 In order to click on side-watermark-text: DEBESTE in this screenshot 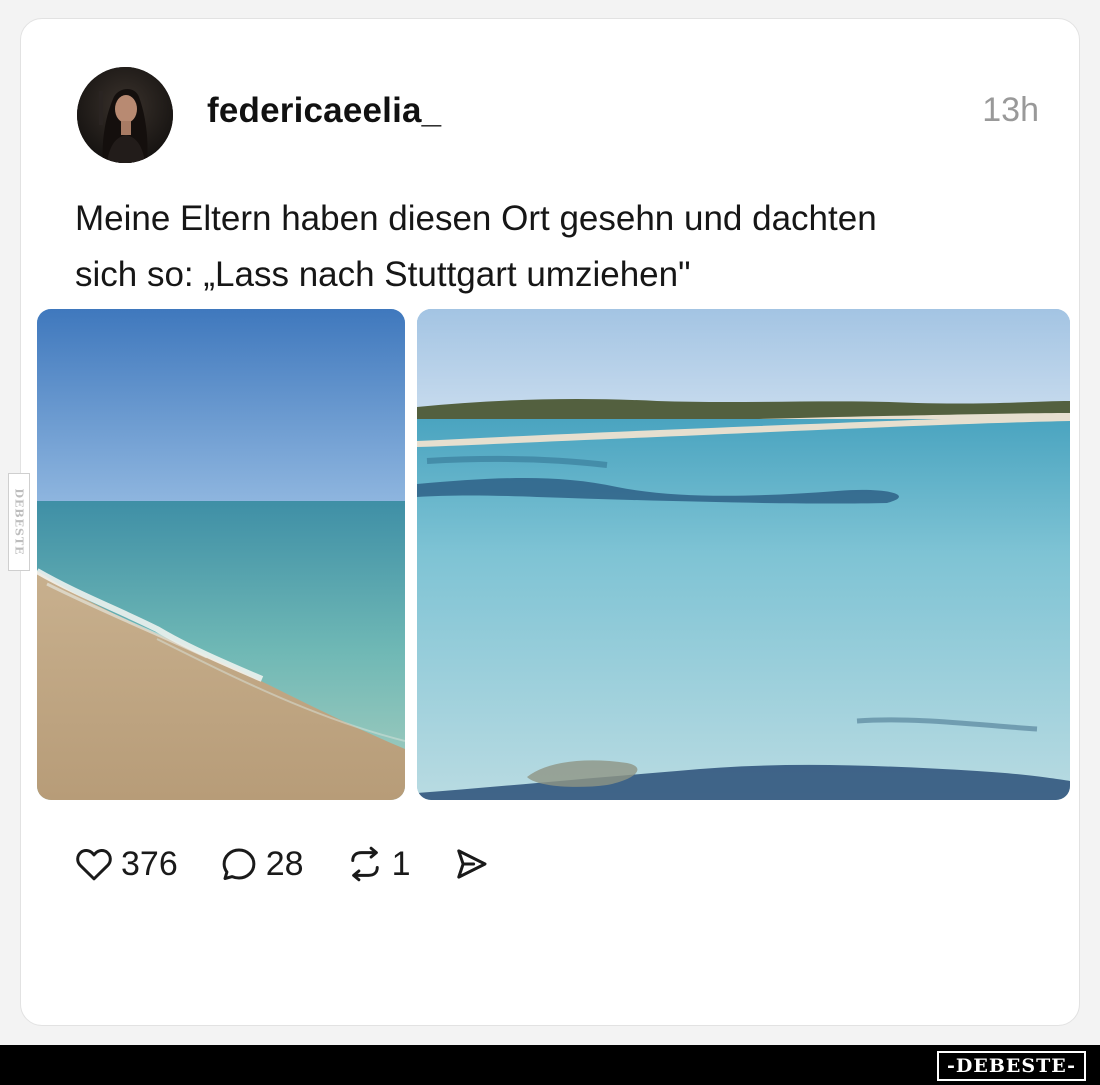, I will do `click(19, 522)`.